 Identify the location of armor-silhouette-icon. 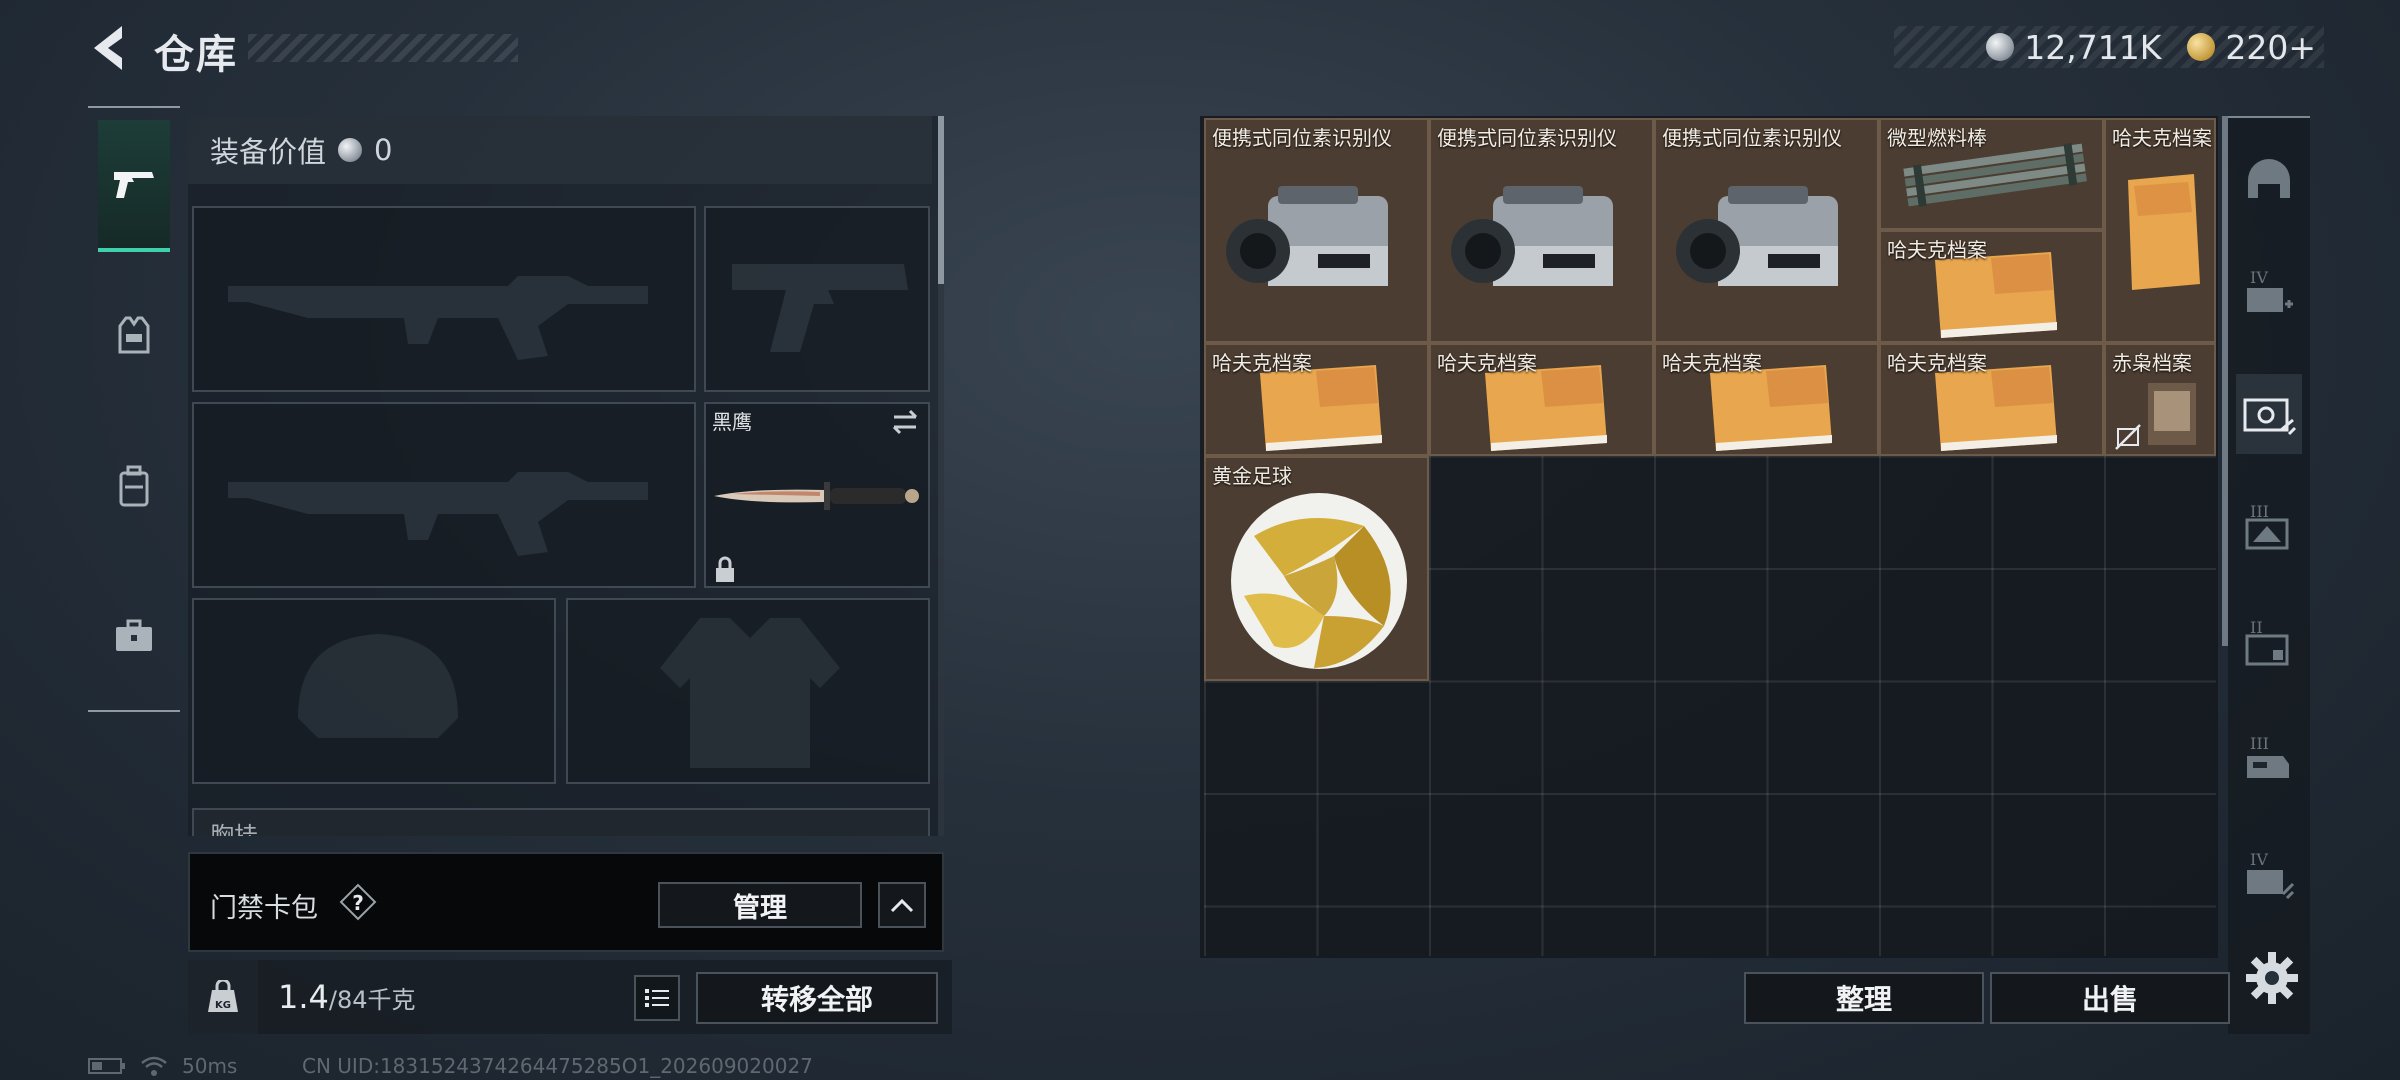
(750, 693).